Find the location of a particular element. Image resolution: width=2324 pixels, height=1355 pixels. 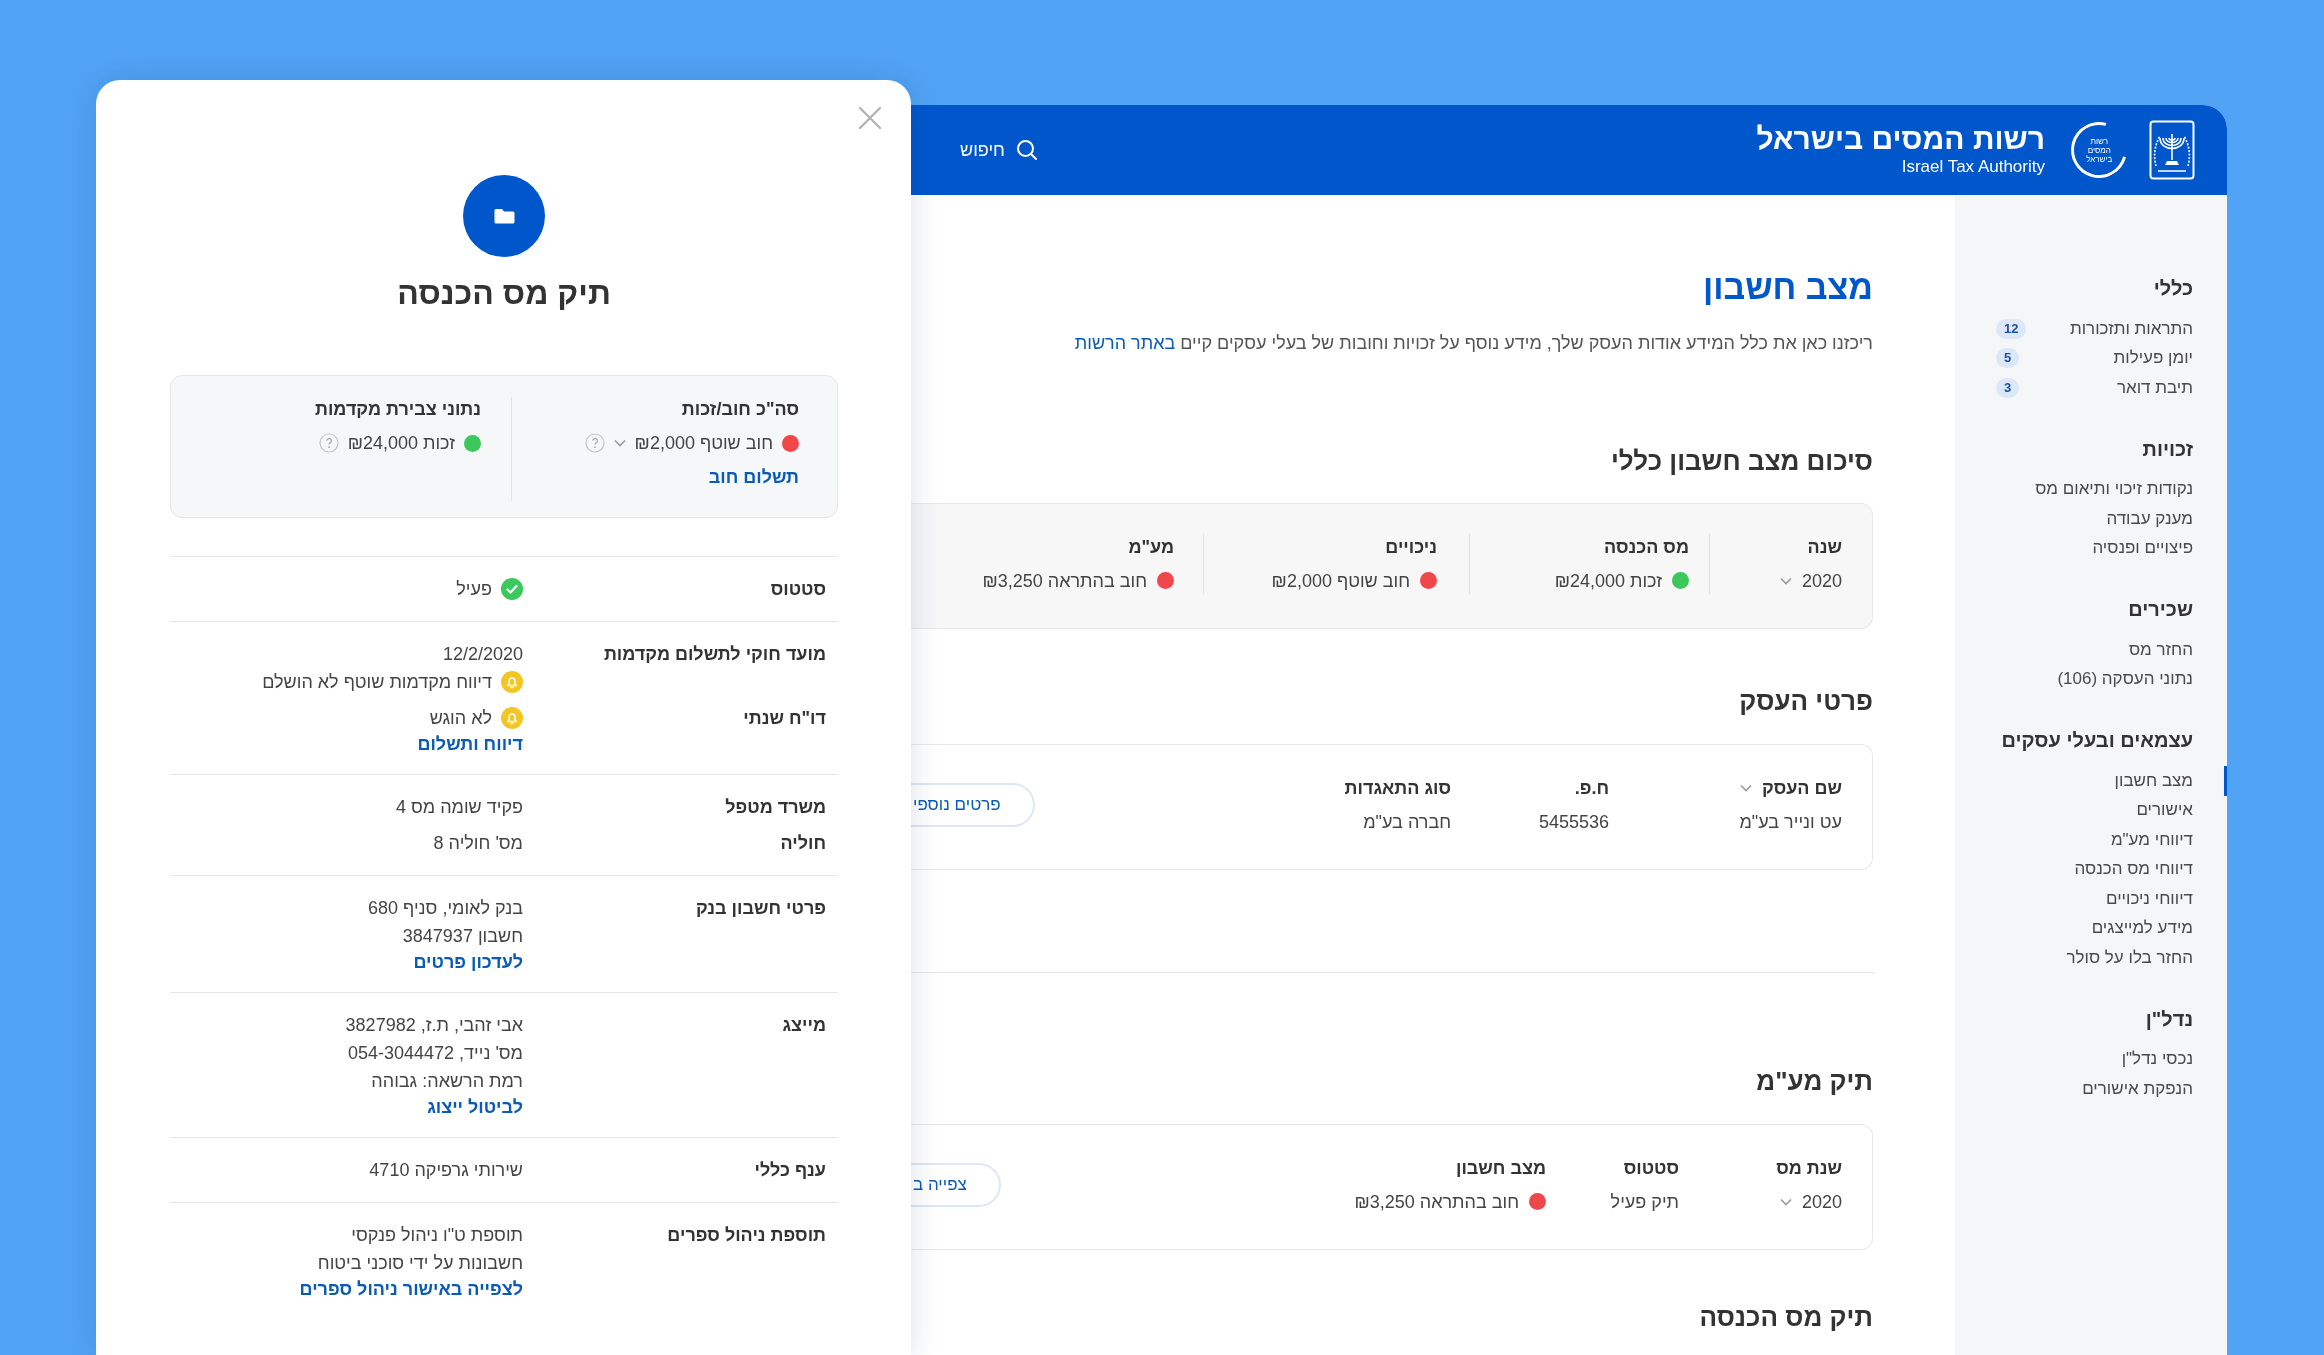

field-value: רמת הרשאה: גבוהה is located at coordinates (447, 1081).